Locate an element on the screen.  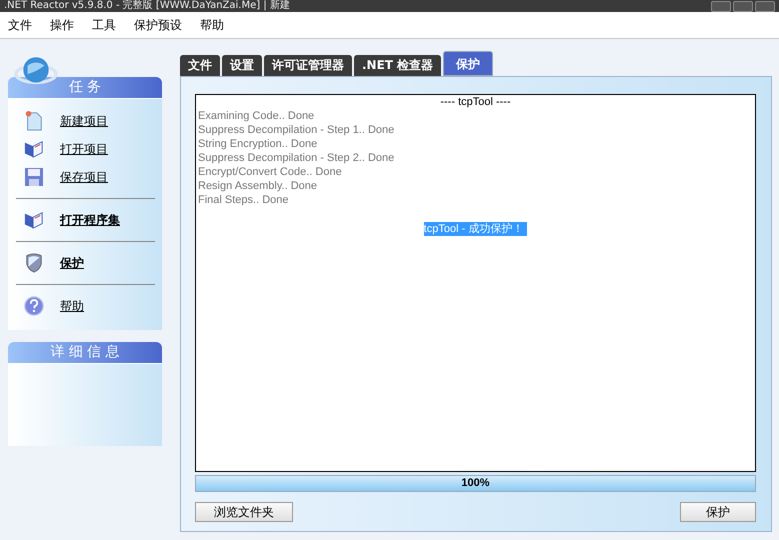
log-line: String Encryption.. Done is located at coordinates (258, 144).